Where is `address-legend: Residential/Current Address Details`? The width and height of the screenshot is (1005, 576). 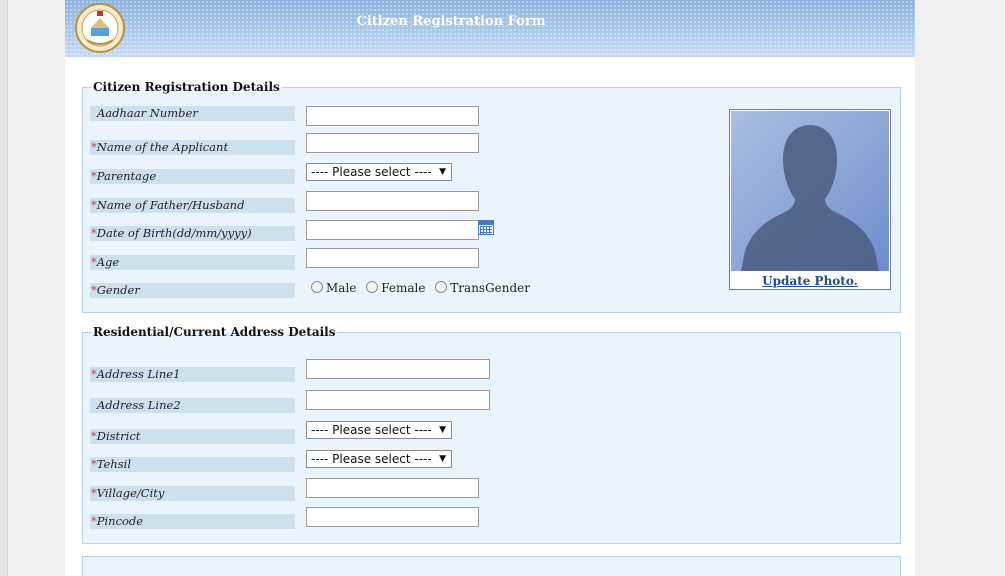 address-legend: Residential/Current Address Details is located at coordinates (214, 332).